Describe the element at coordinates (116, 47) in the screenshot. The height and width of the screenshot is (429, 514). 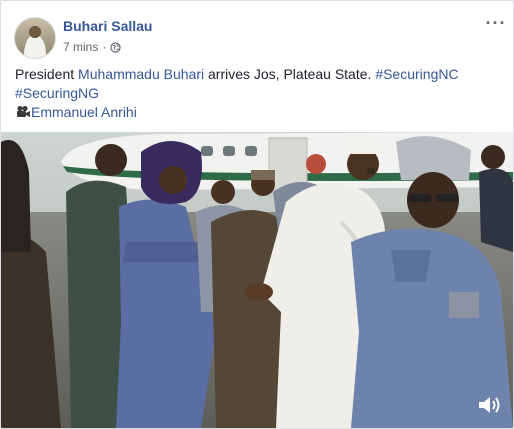
I see `globe-icon` at that location.